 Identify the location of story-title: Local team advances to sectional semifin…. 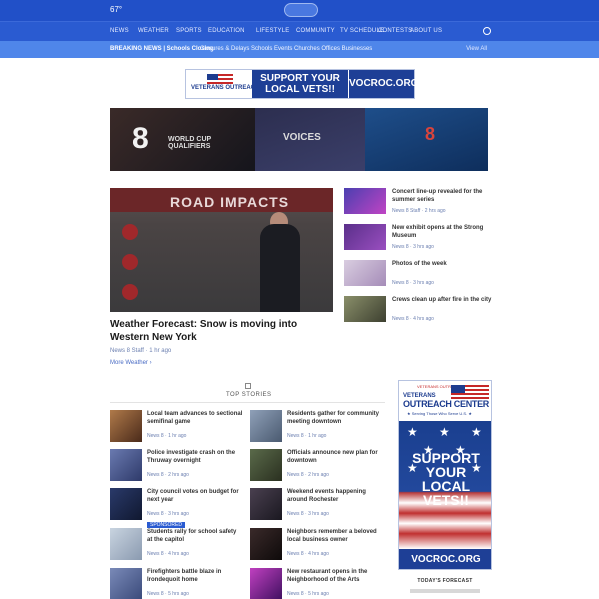
(195, 418).